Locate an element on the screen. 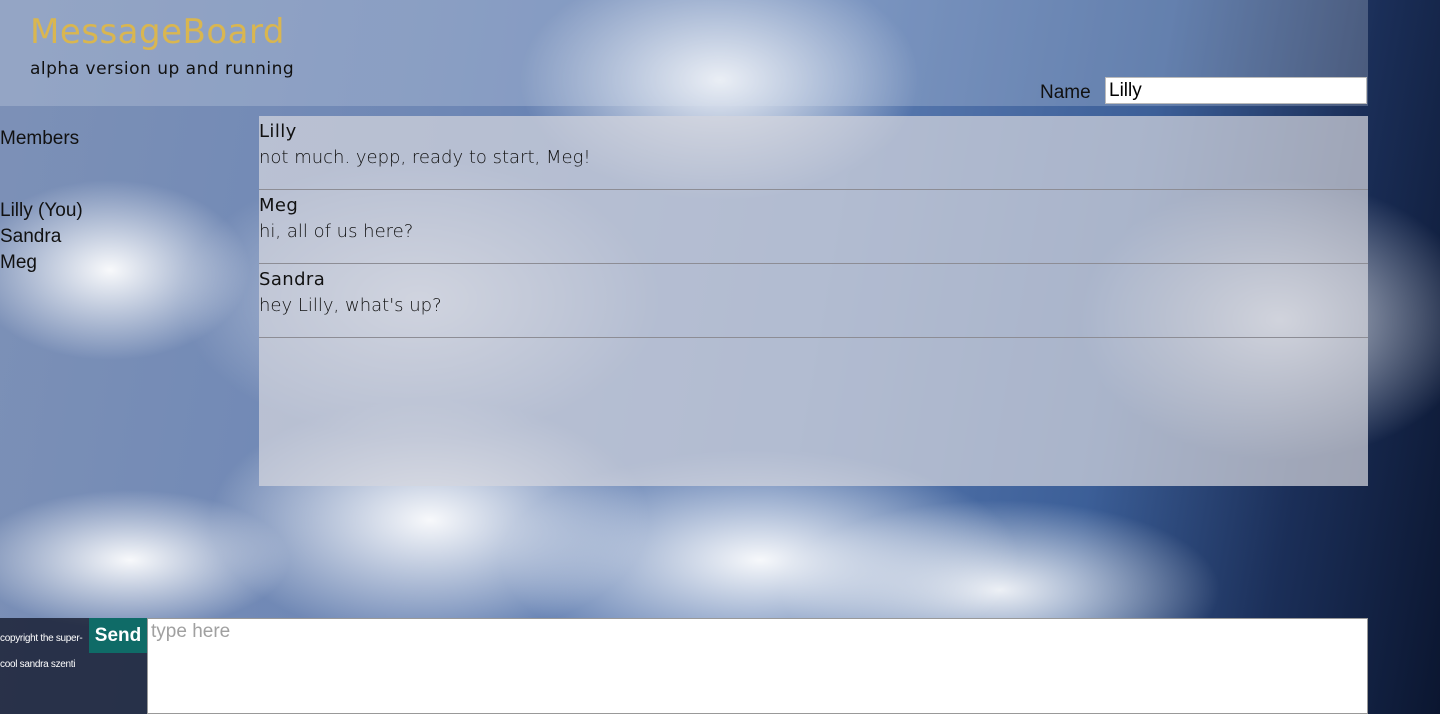 Image resolution: width=1440 pixels, height=714 pixels. members-panel: Members Lilly (You) Sandra Meg is located at coordinates (120, 201).